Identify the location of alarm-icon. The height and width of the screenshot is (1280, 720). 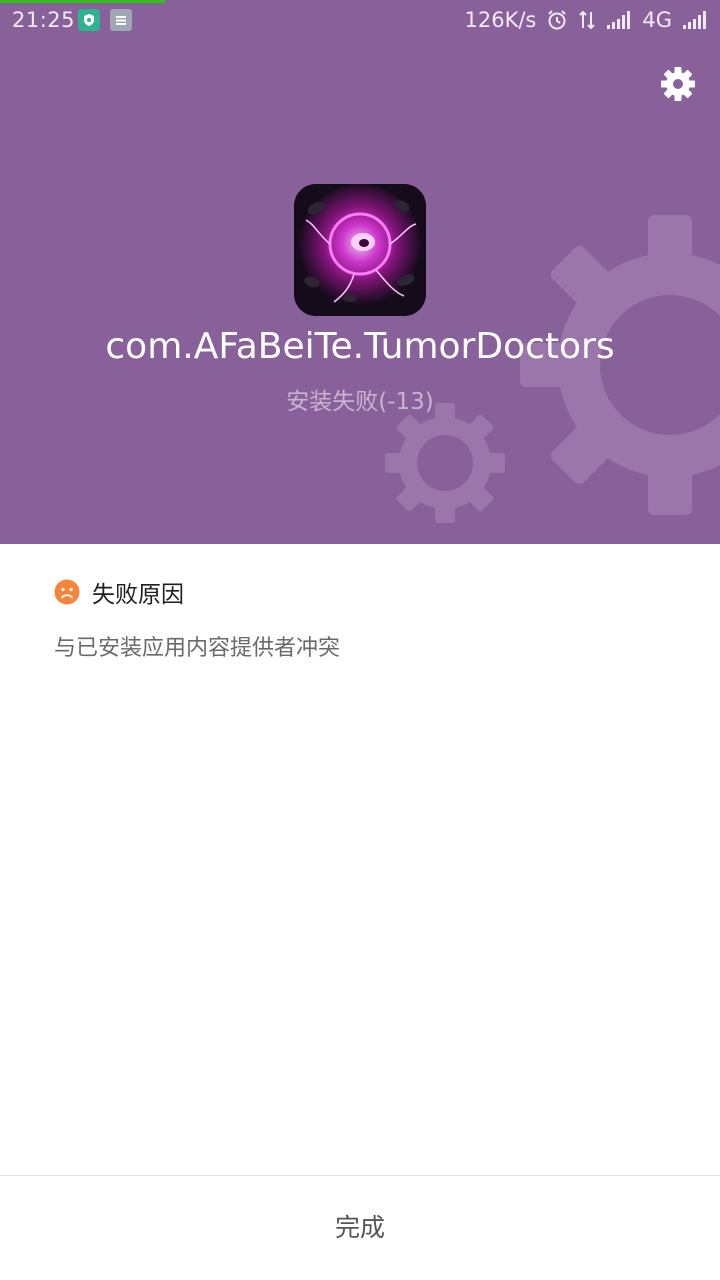
(557, 20).